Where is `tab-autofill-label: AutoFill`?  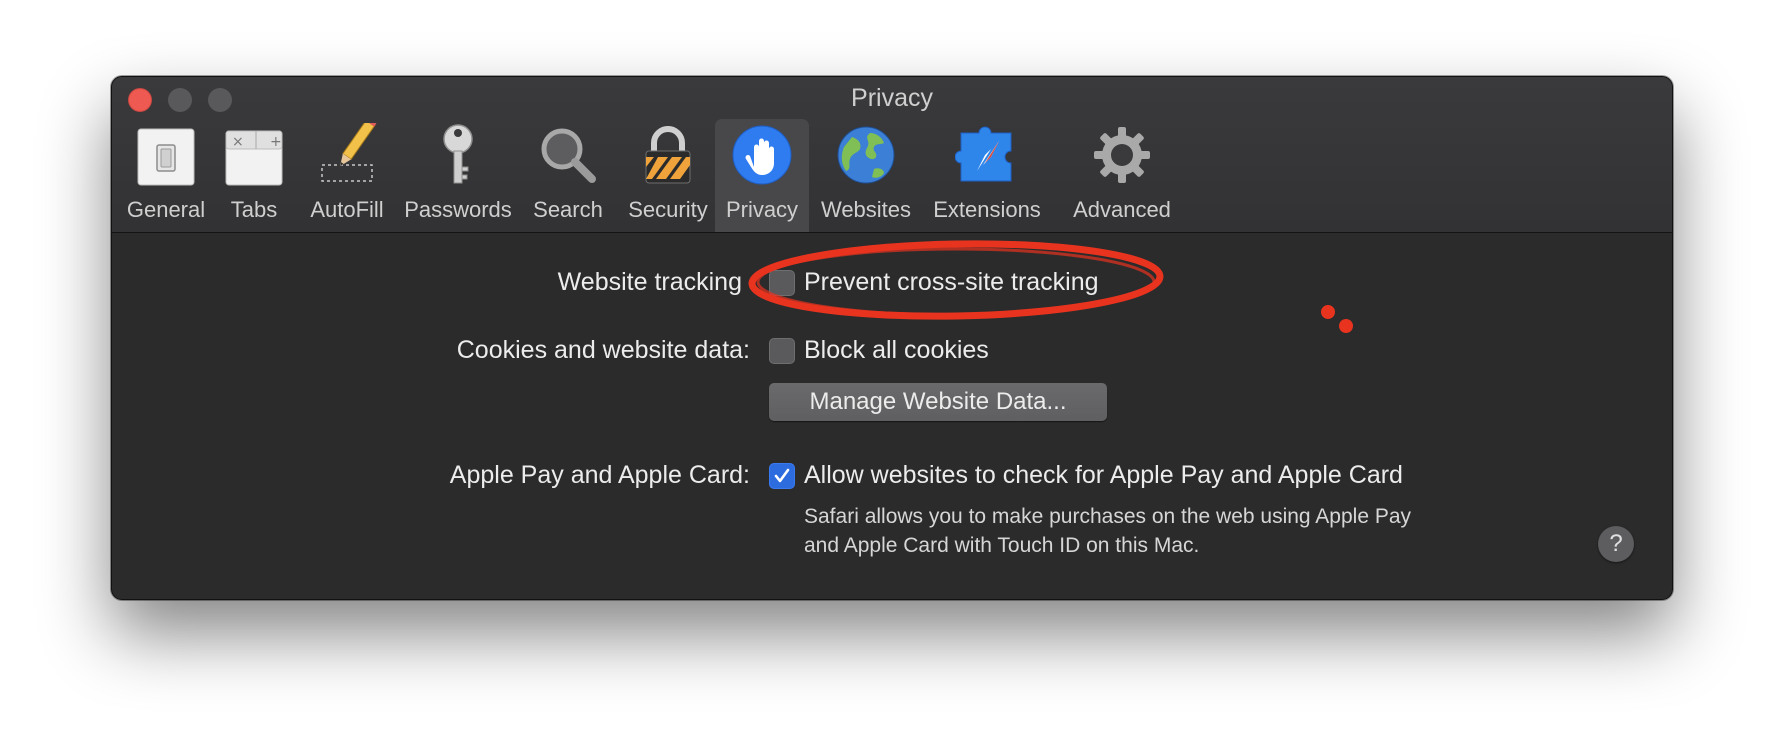
tab-autofill-label: AutoFill is located at coordinates (347, 209).